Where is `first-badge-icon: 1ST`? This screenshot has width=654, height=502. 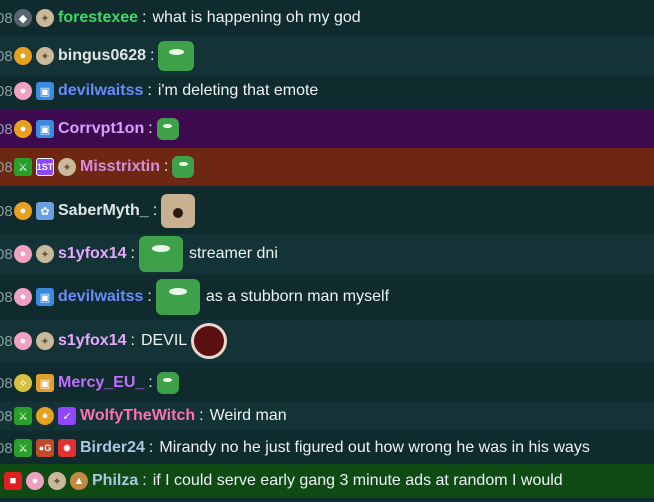 first-badge-icon: 1ST is located at coordinates (45, 167).